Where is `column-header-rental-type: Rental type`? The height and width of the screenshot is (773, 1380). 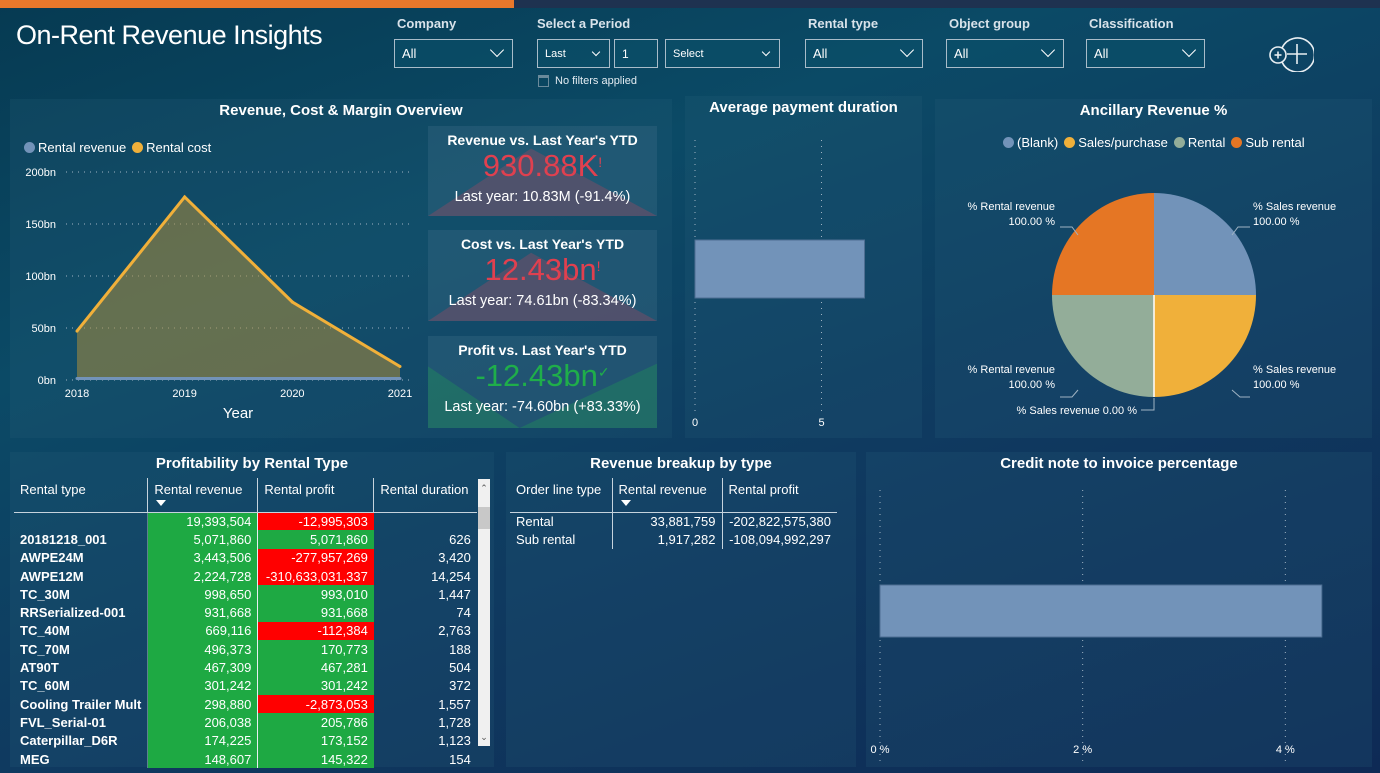
column-header-rental-type: Rental type is located at coordinates (81, 495).